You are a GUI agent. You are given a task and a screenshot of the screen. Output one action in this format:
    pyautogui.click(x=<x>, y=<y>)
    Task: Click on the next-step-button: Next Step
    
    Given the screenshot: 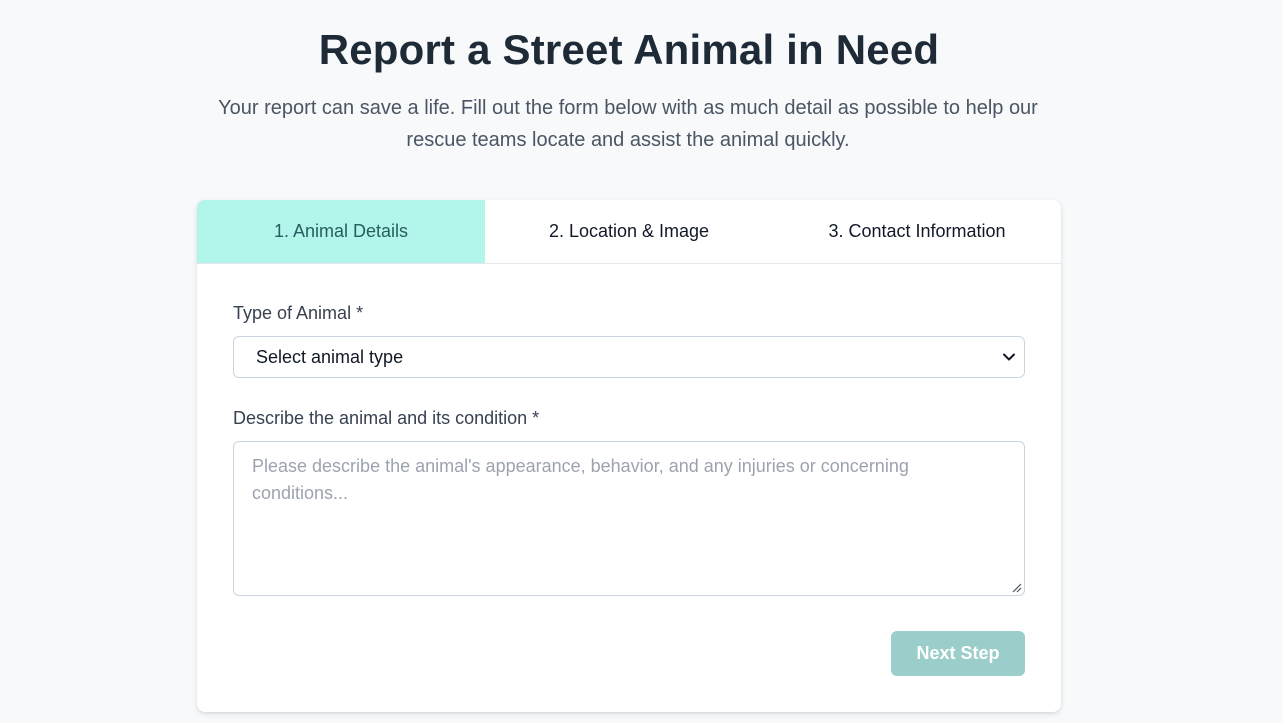 What is the action you would take?
    pyautogui.click(x=958, y=653)
    